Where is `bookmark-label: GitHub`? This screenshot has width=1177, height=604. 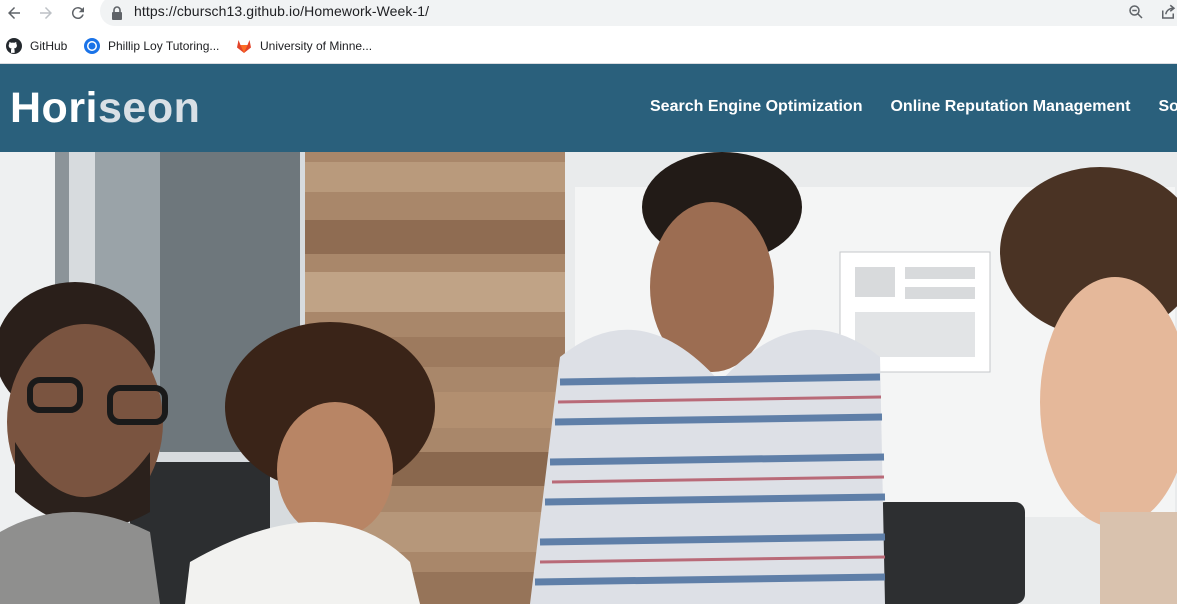
bookmark-label: GitHub is located at coordinates (49, 46).